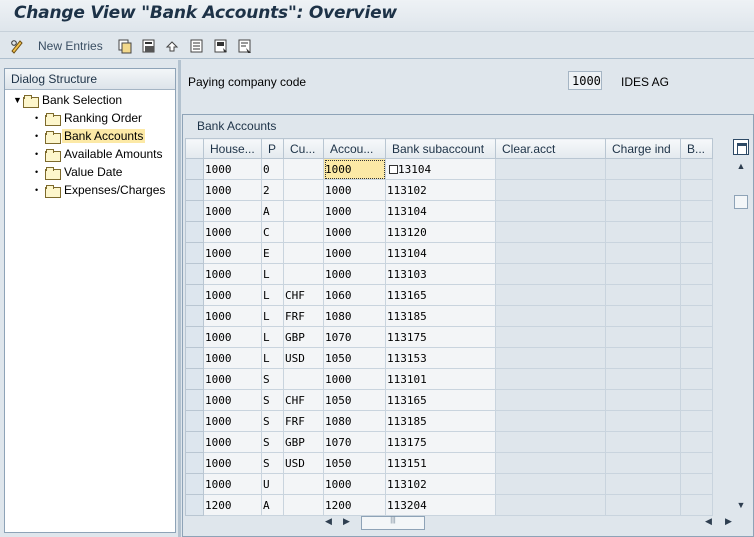  What do you see at coordinates (90, 136) in the screenshot?
I see `tree-item-bank-accounts: • Bank Accounts` at bounding box center [90, 136].